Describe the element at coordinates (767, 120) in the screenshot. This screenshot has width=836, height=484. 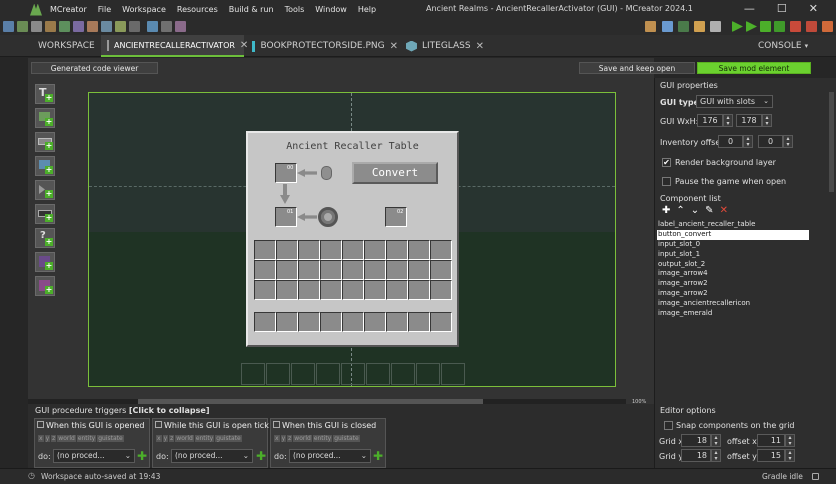
I see `gui-height-spinner: ▴ ▾` at that location.